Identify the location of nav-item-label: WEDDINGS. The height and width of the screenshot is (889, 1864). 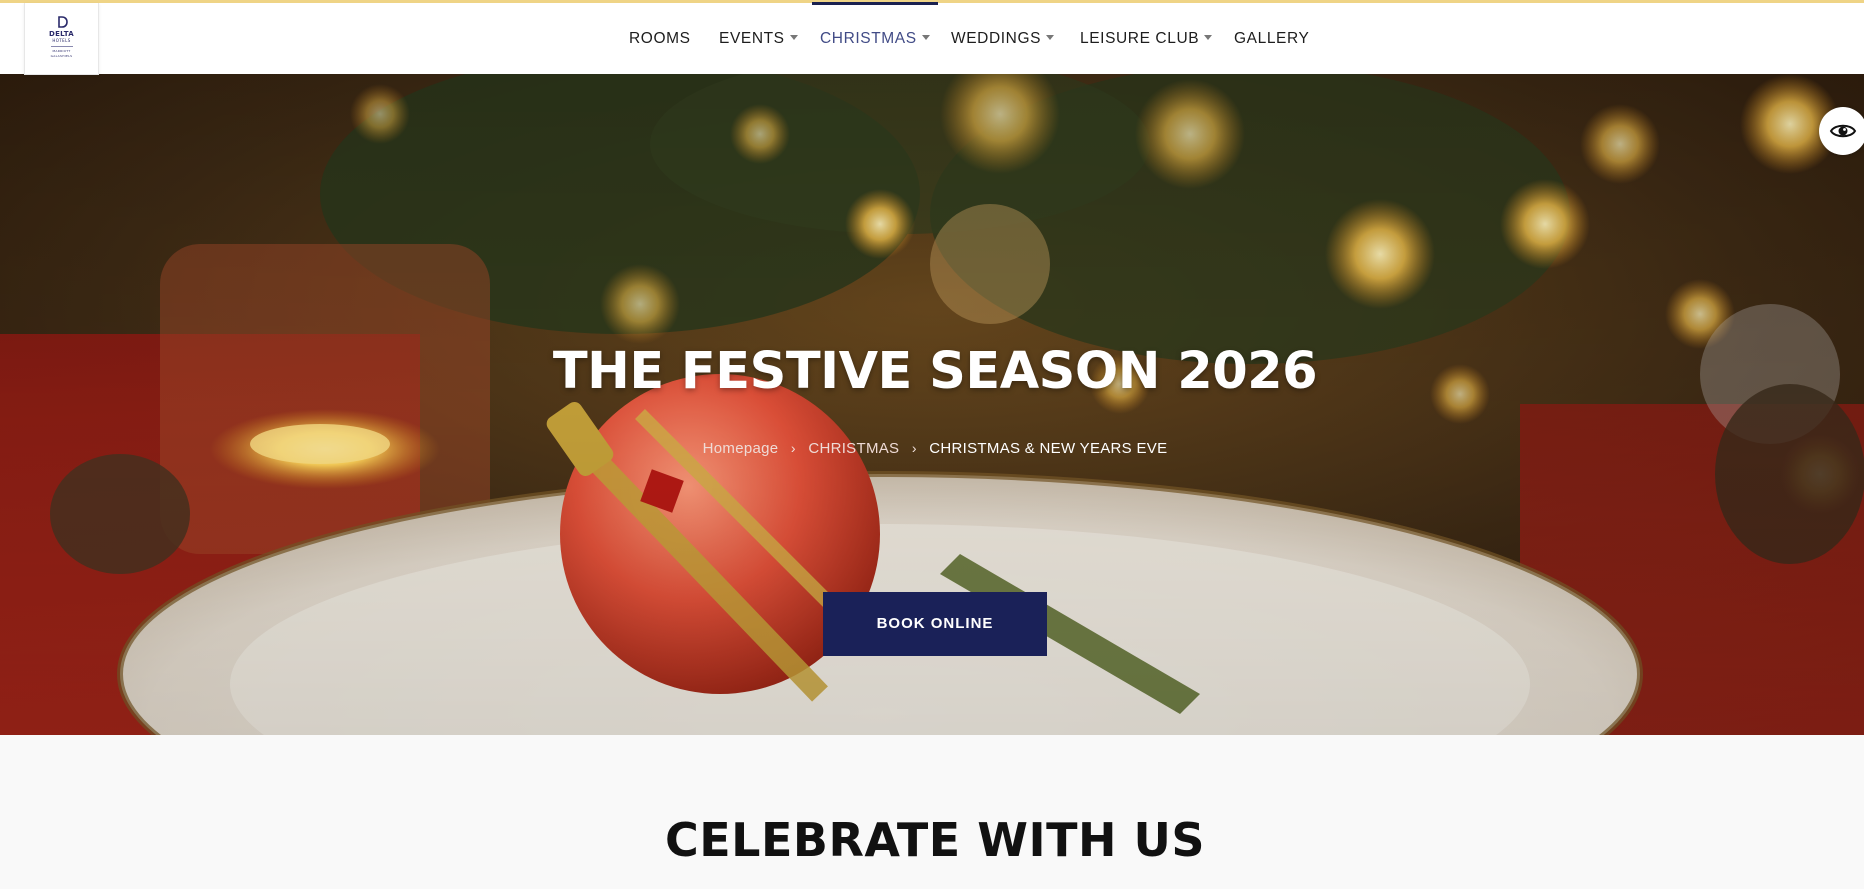
(996, 38).